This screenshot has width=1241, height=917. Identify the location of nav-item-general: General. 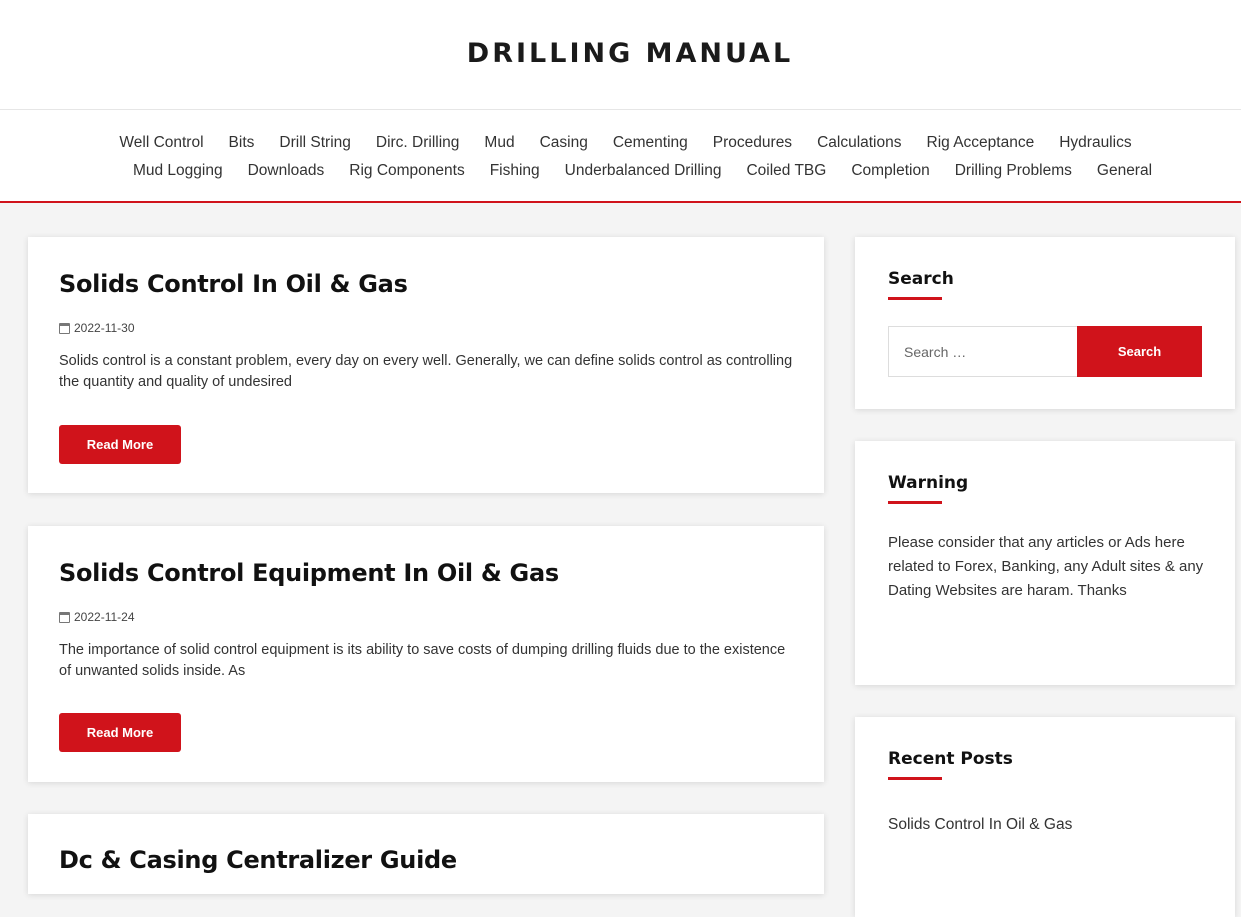
(1124, 171).